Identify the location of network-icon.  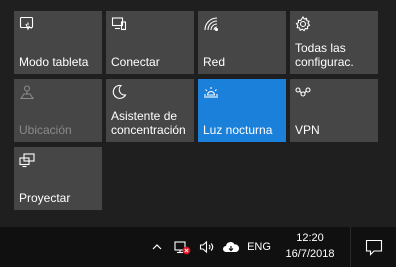
(211, 24).